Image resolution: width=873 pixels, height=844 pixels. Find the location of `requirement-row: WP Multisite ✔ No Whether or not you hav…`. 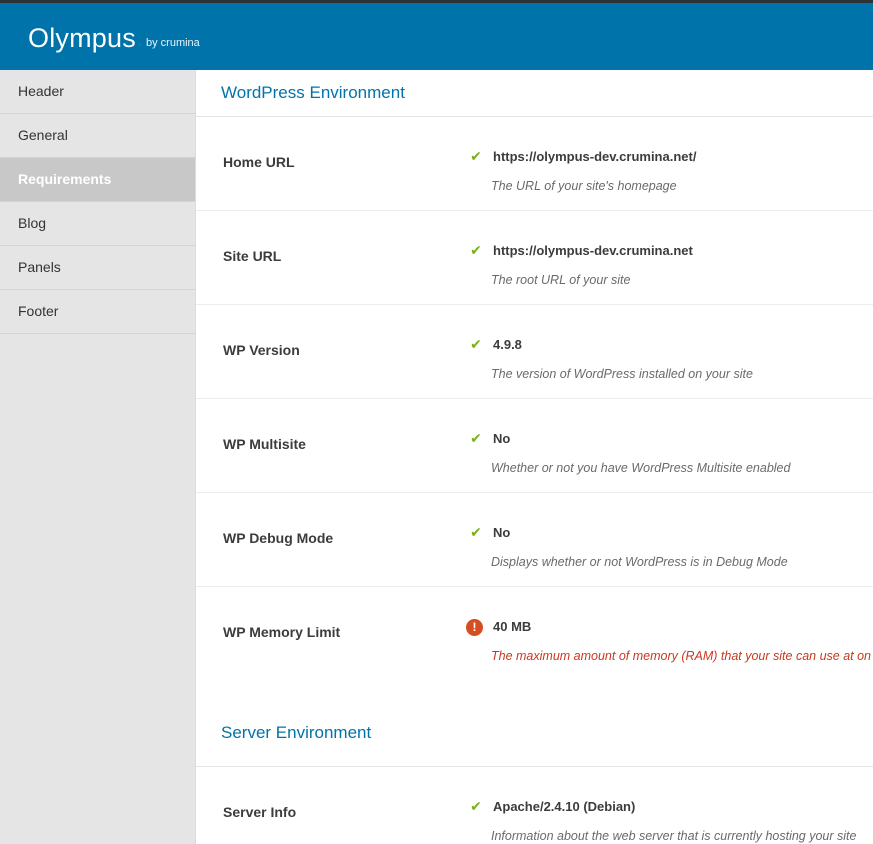

requirement-row: WP Multisite ✔ No Whether or not you hav… is located at coordinates (534, 446).